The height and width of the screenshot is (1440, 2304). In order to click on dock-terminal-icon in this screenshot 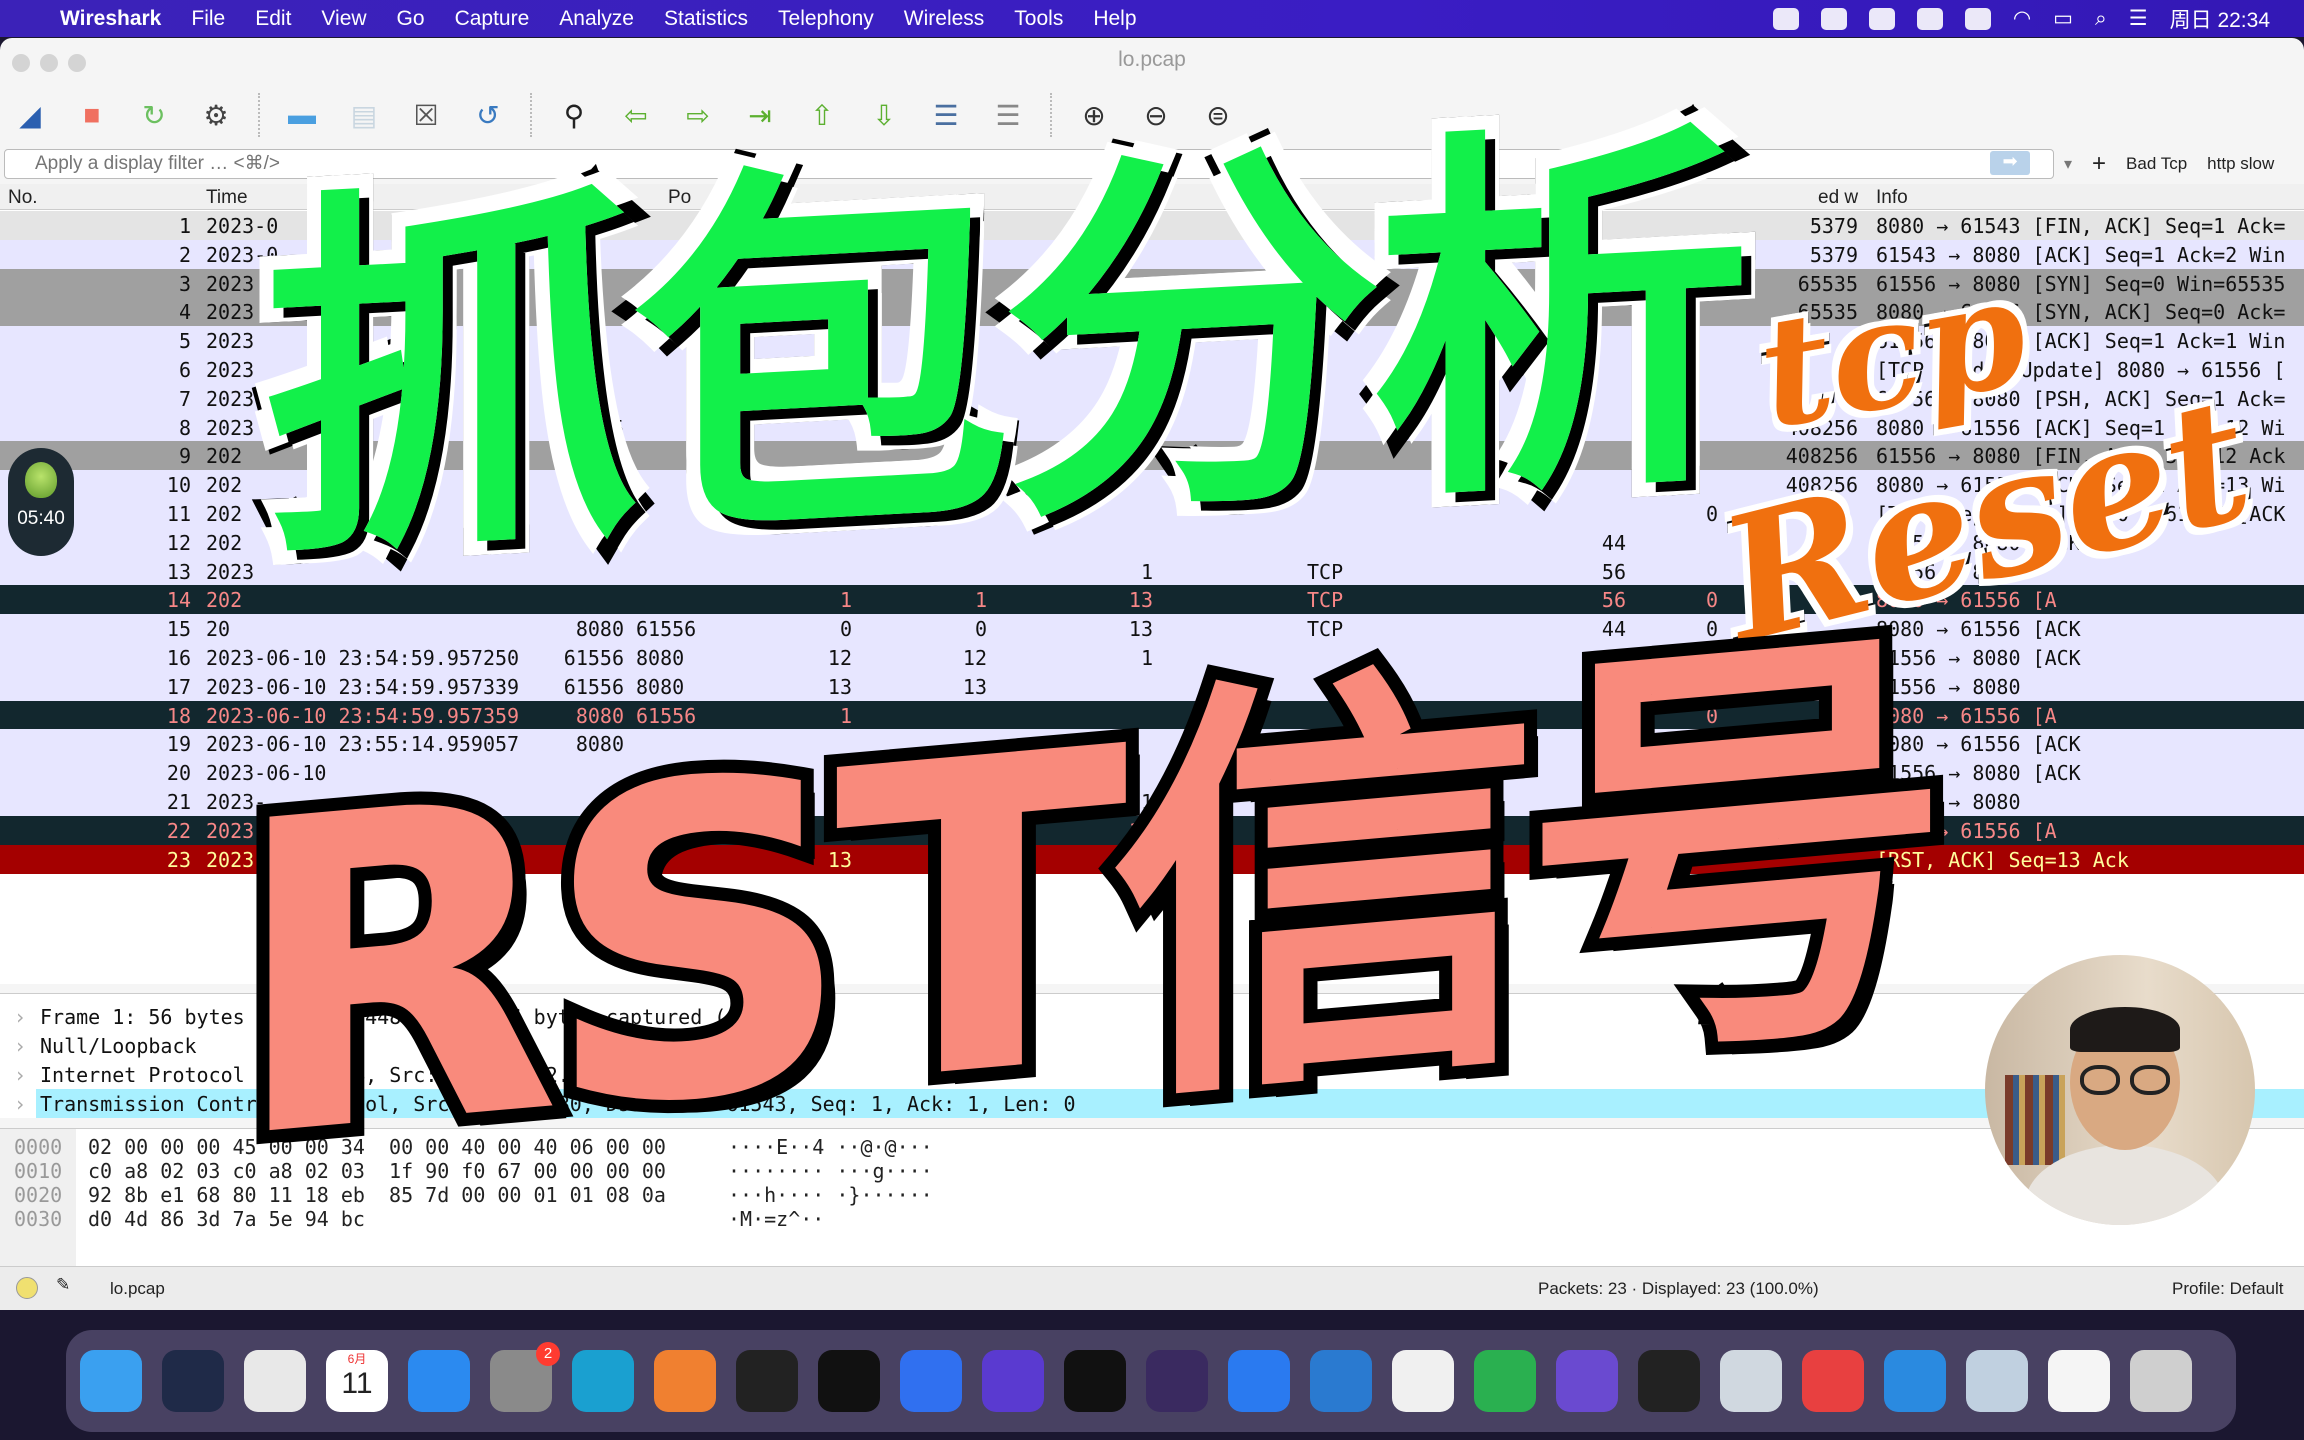, I will do `click(1095, 1381)`.